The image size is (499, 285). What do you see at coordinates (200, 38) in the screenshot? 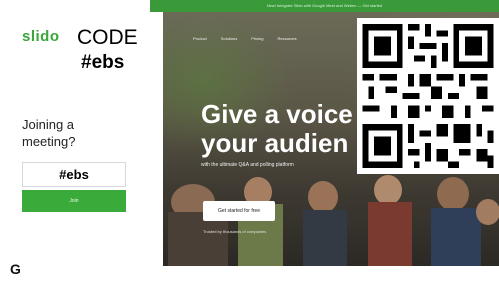
I see `nav-product: Product` at bounding box center [200, 38].